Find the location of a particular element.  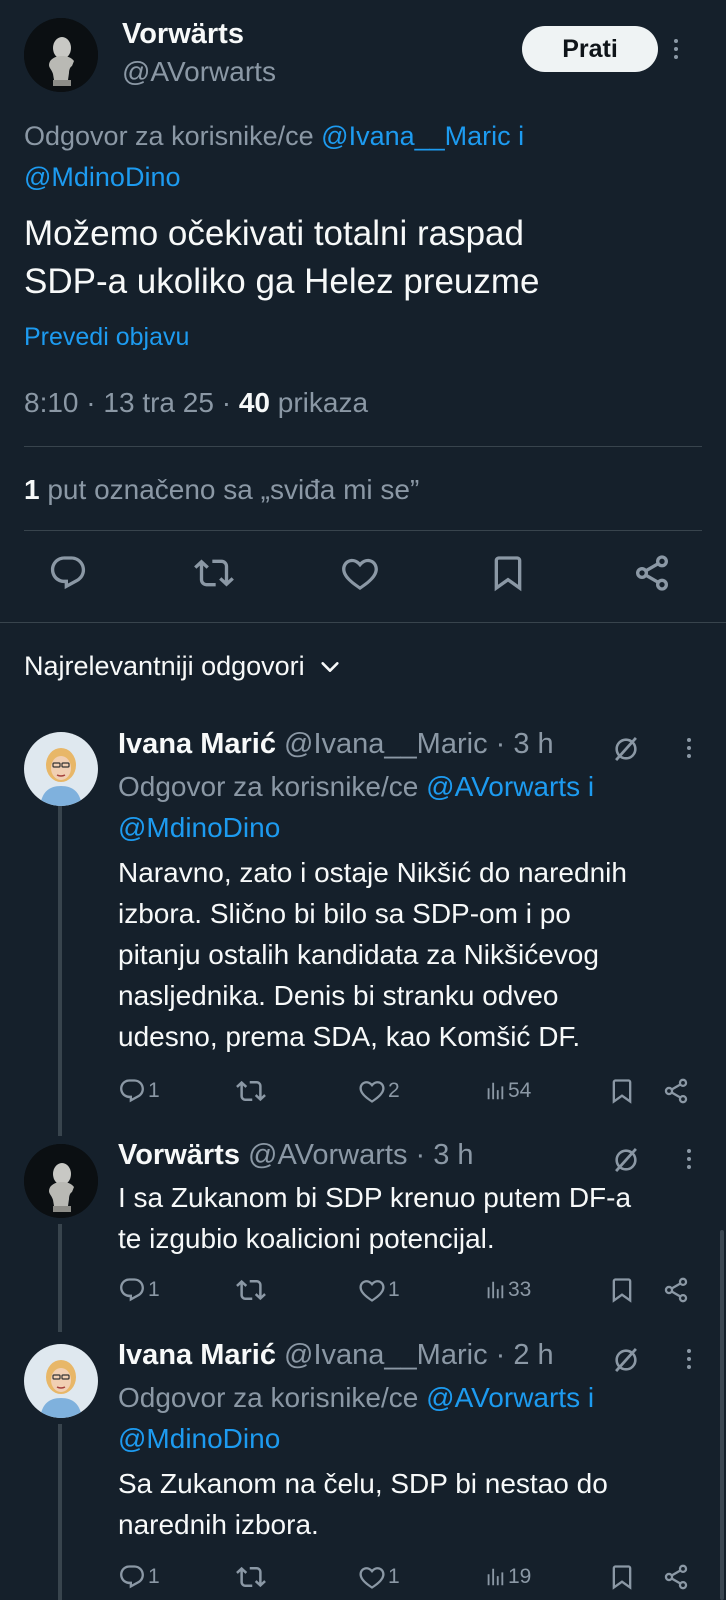

retweet-icon is located at coordinates (218, 577).